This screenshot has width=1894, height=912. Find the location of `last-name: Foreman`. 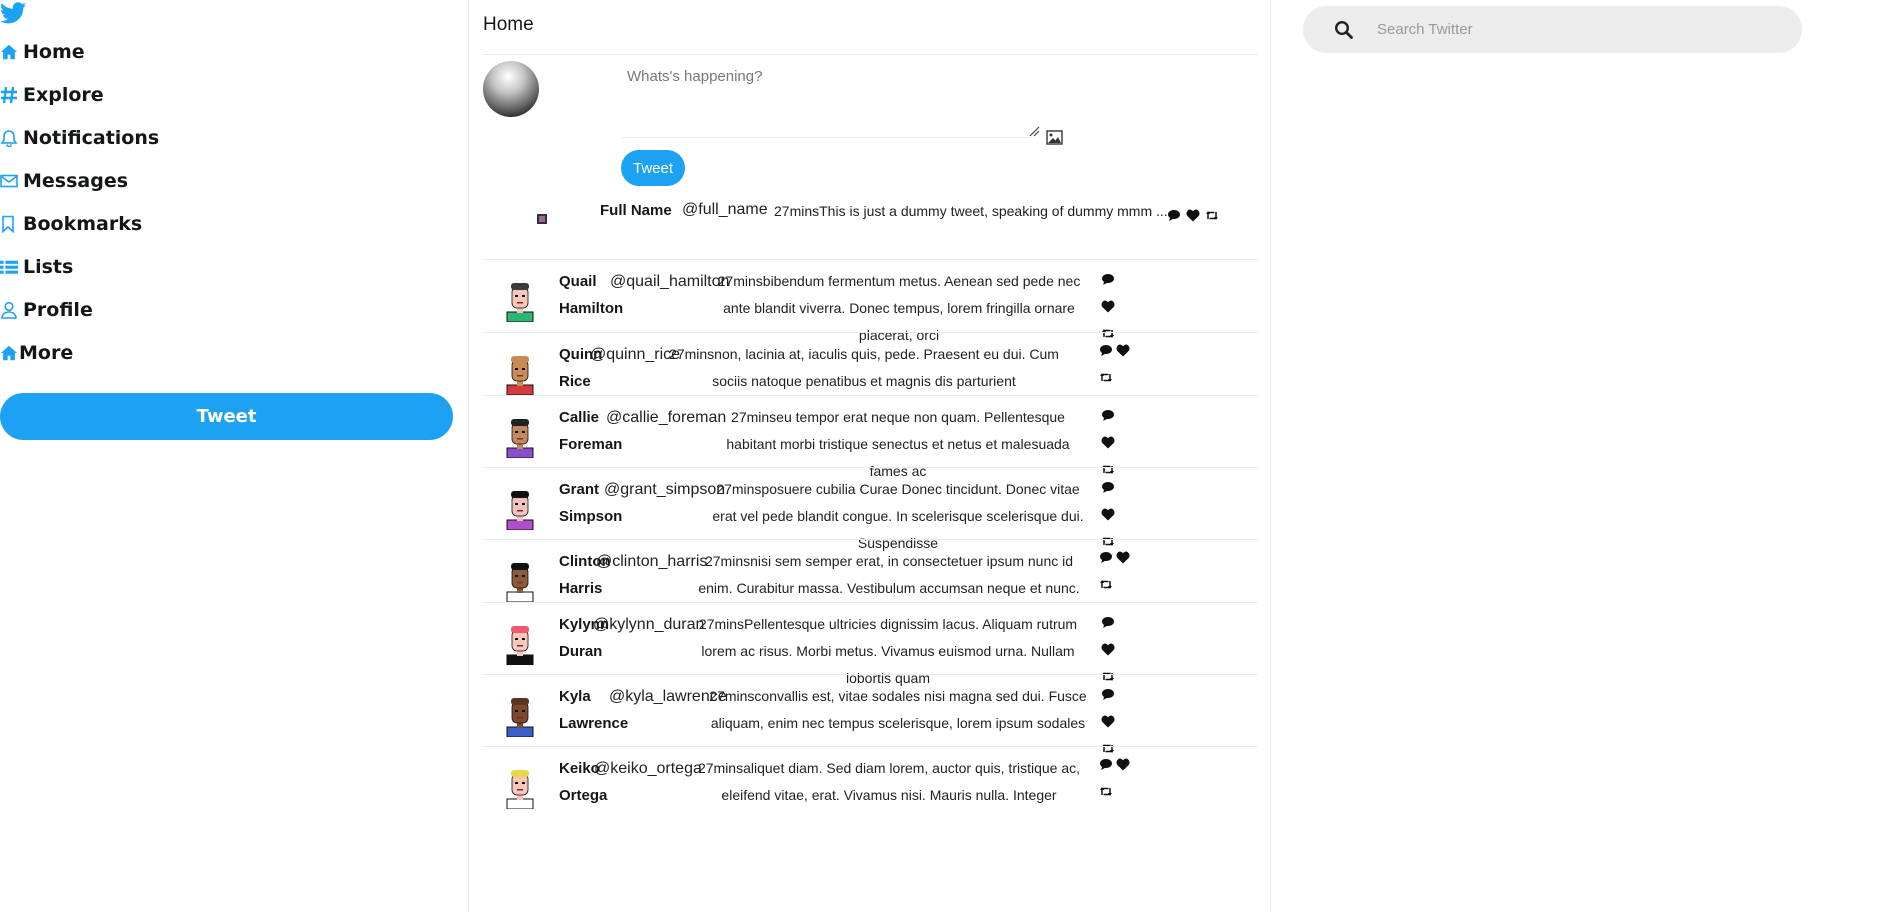

last-name: Foreman is located at coordinates (591, 444).